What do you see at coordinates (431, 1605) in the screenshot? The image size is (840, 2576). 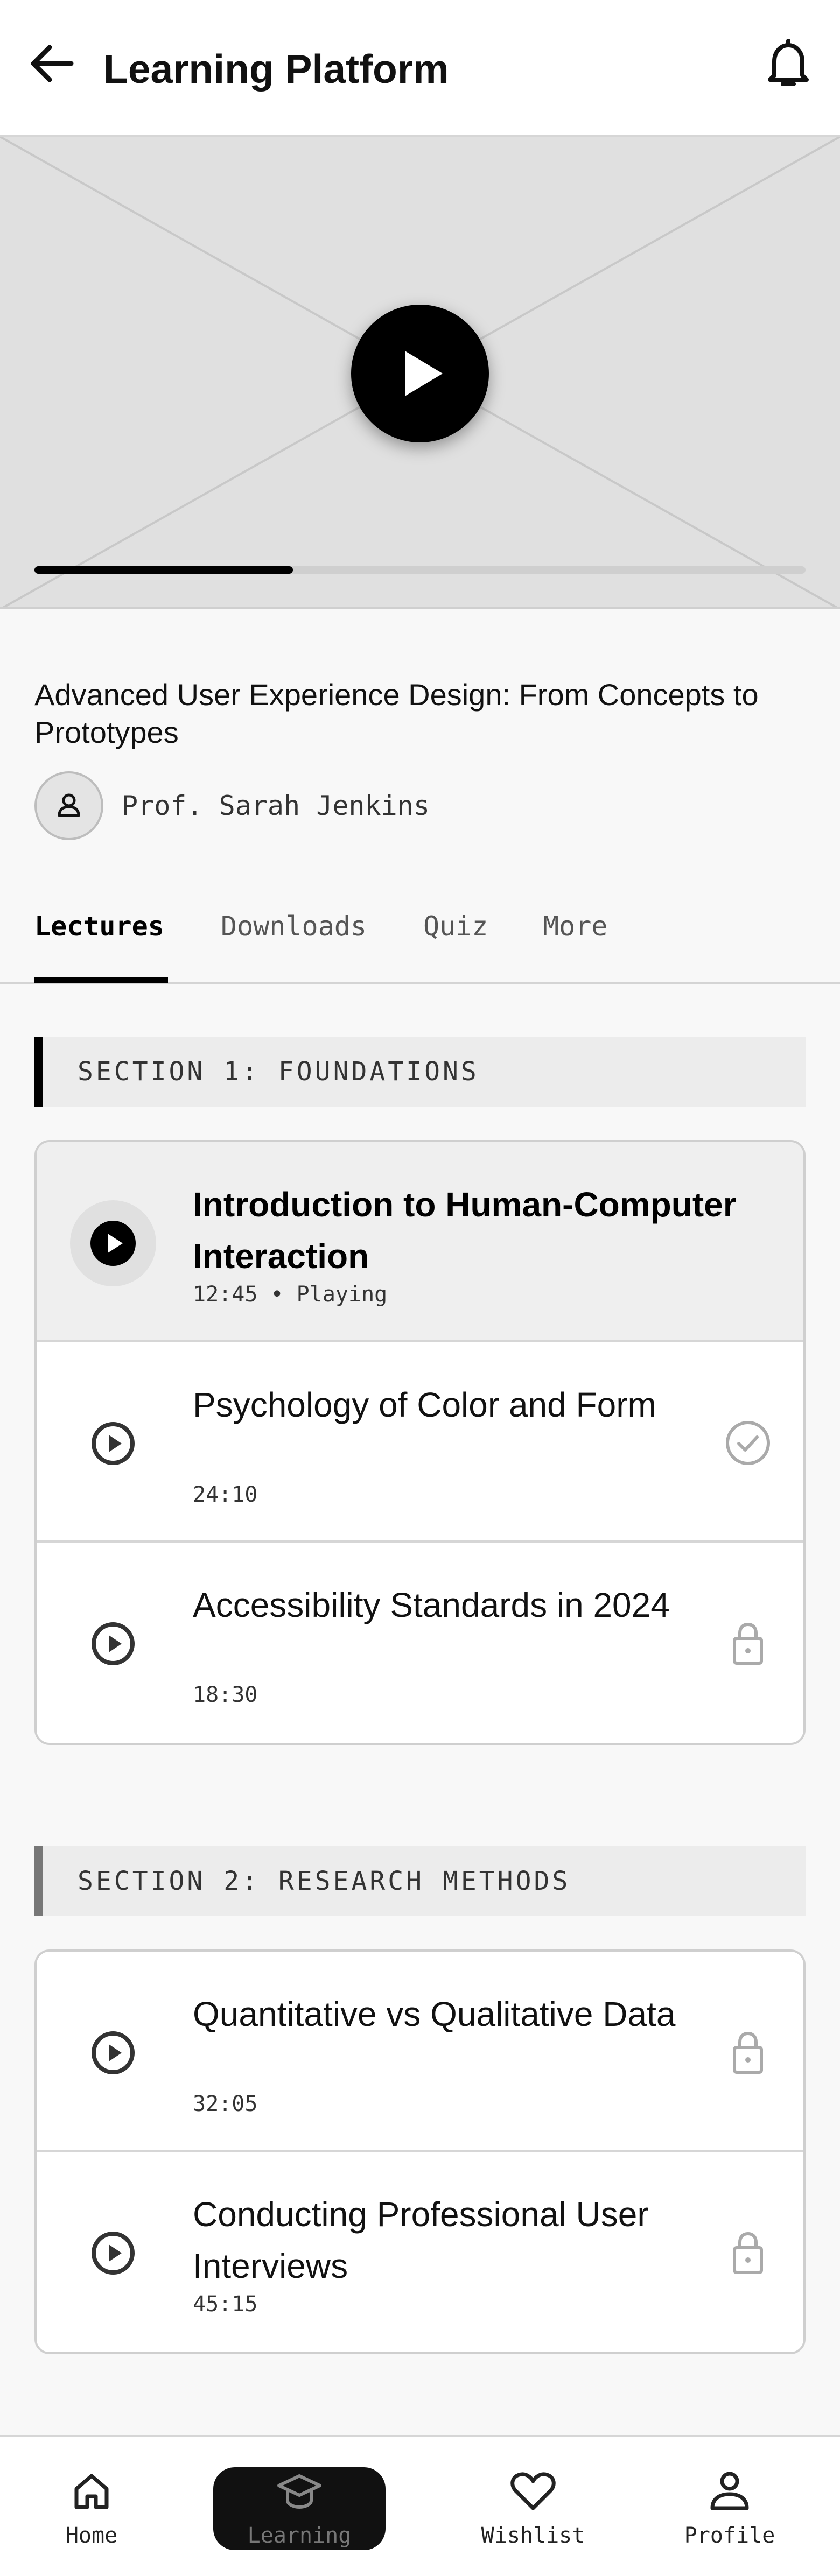 I see `lecture-title: Accessibility Standards in 2024` at bounding box center [431, 1605].